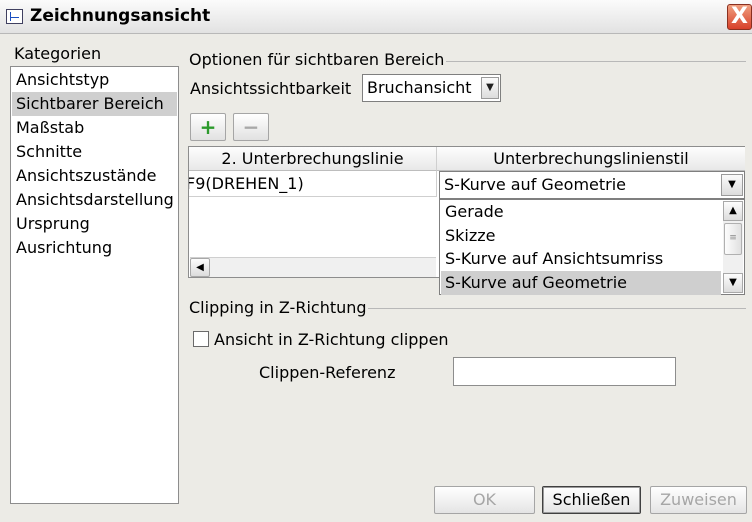  What do you see at coordinates (331, 339) in the screenshot?
I see `clip-z-direction-label: Ansicht in Z-Richtung clippen` at bounding box center [331, 339].